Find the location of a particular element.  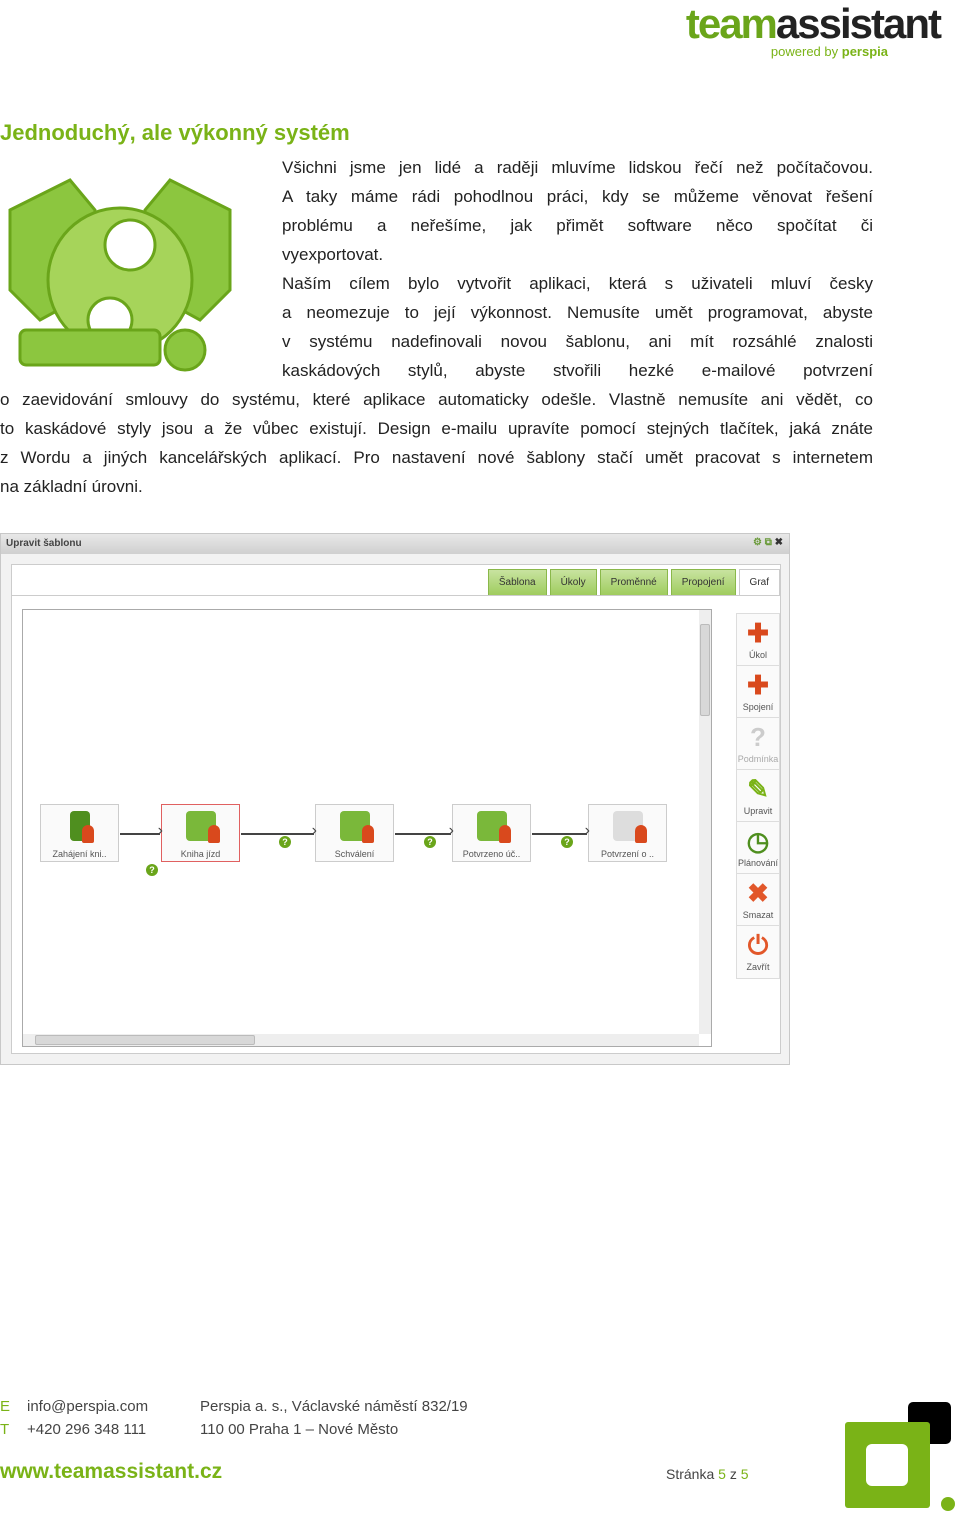

tab-ukoly: Úkoly is located at coordinates (573, 582).